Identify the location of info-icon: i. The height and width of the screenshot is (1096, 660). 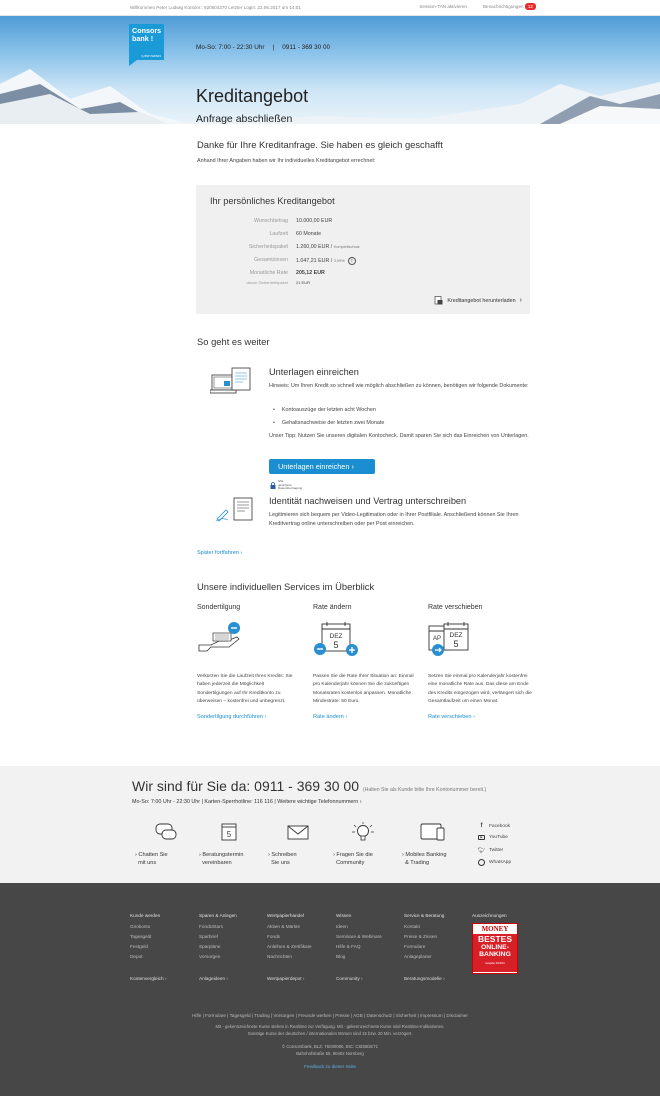
(351, 261).